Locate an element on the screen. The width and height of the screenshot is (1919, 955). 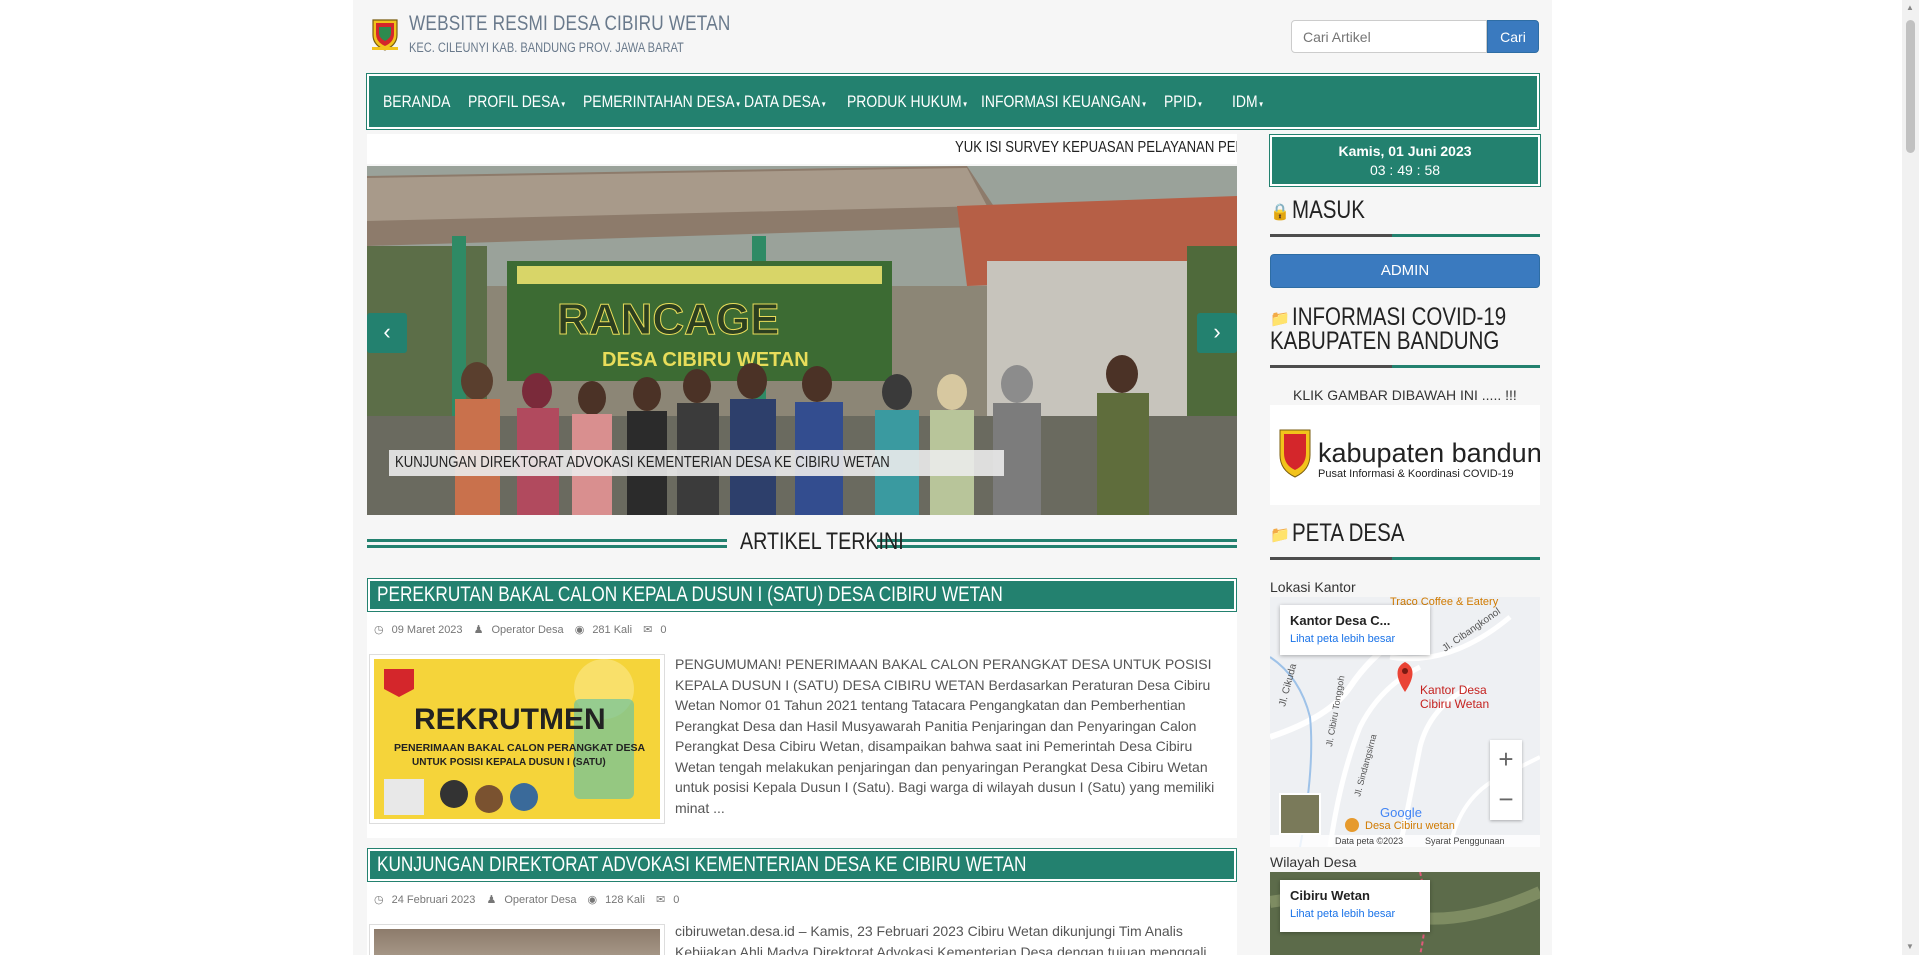
chevron-left-icon: ‹ is located at coordinates (387, 331).